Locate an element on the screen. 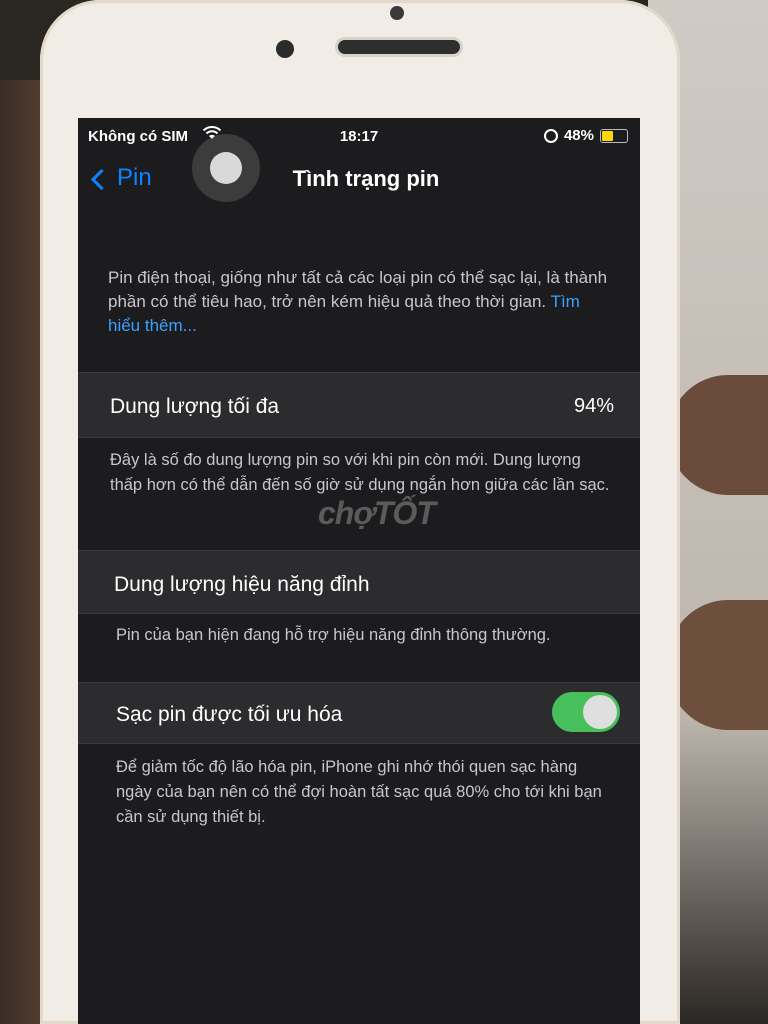 The height and width of the screenshot is (1024, 768). peak-performance-row: Dung lượng hiệu năng đỉnh is located at coordinates (359, 582).